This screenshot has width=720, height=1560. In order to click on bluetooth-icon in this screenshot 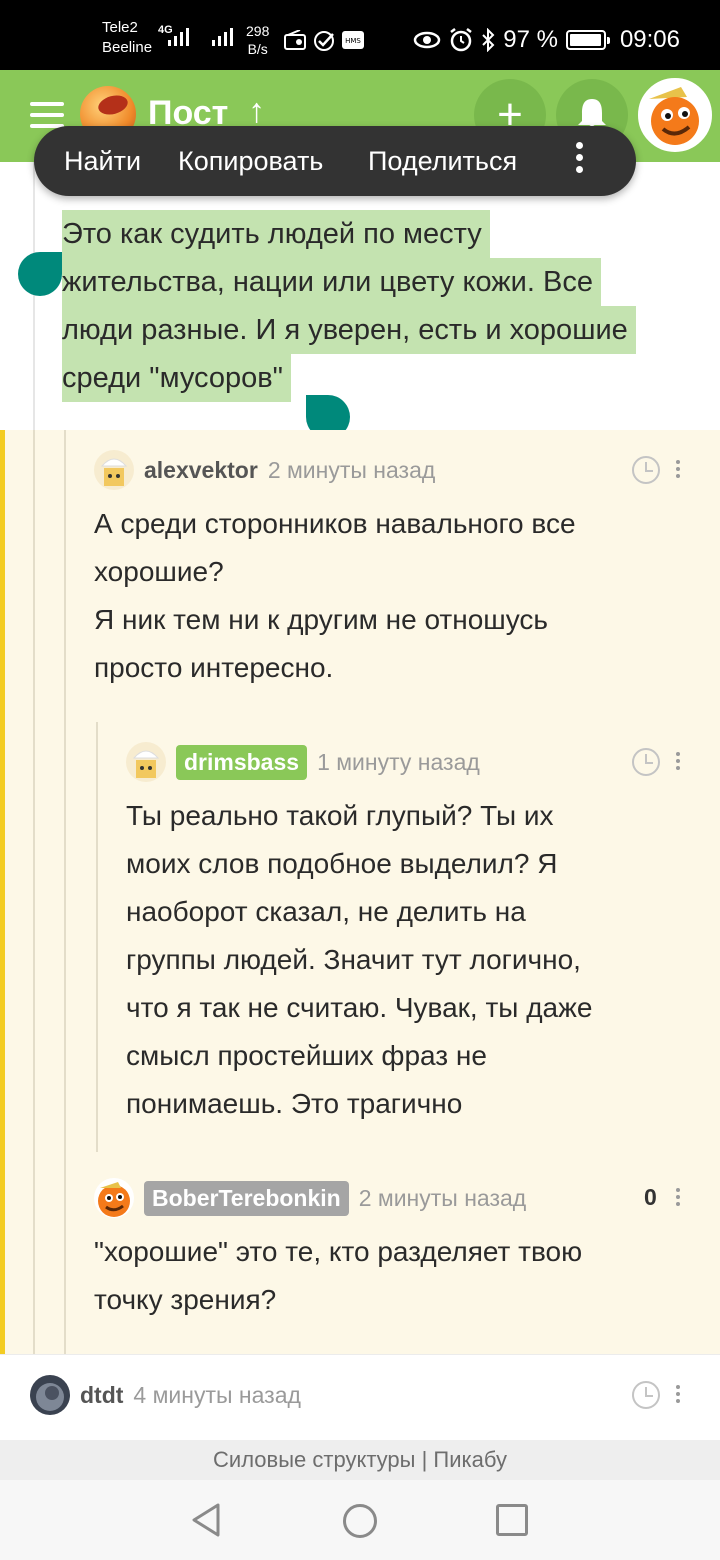, I will do `click(488, 40)`.